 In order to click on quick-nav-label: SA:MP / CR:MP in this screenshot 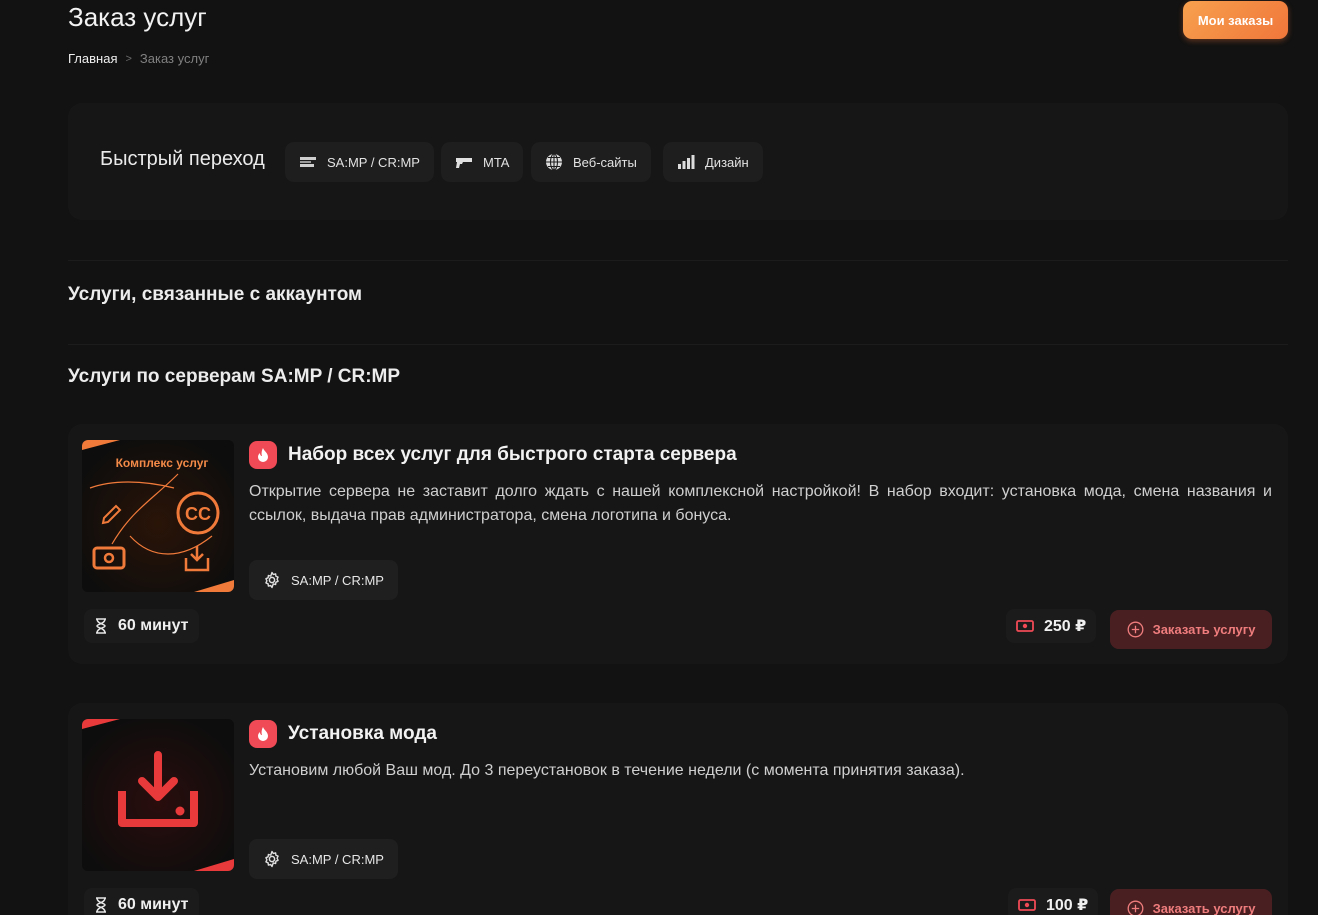, I will do `click(373, 162)`.